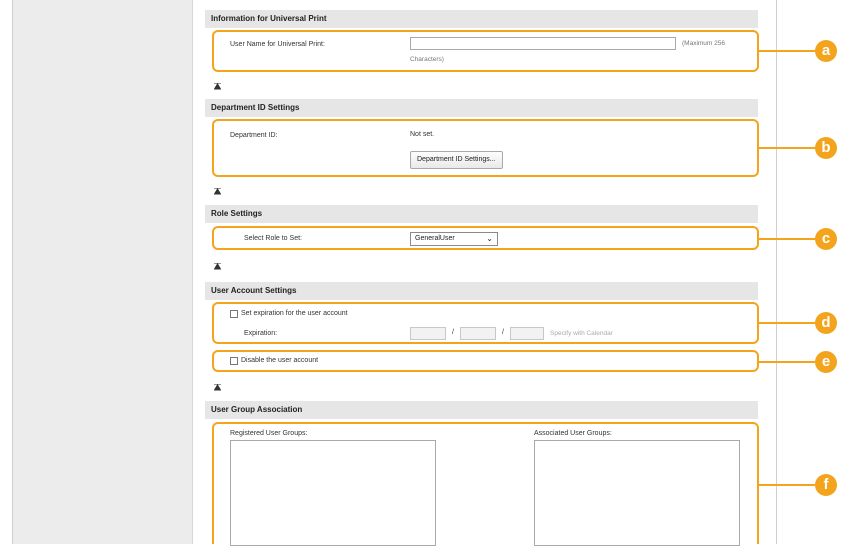  What do you see at coordinates (826, 148) in the screenshot?
I see `callout-badge-b: b` at bounding box center [826, 148].